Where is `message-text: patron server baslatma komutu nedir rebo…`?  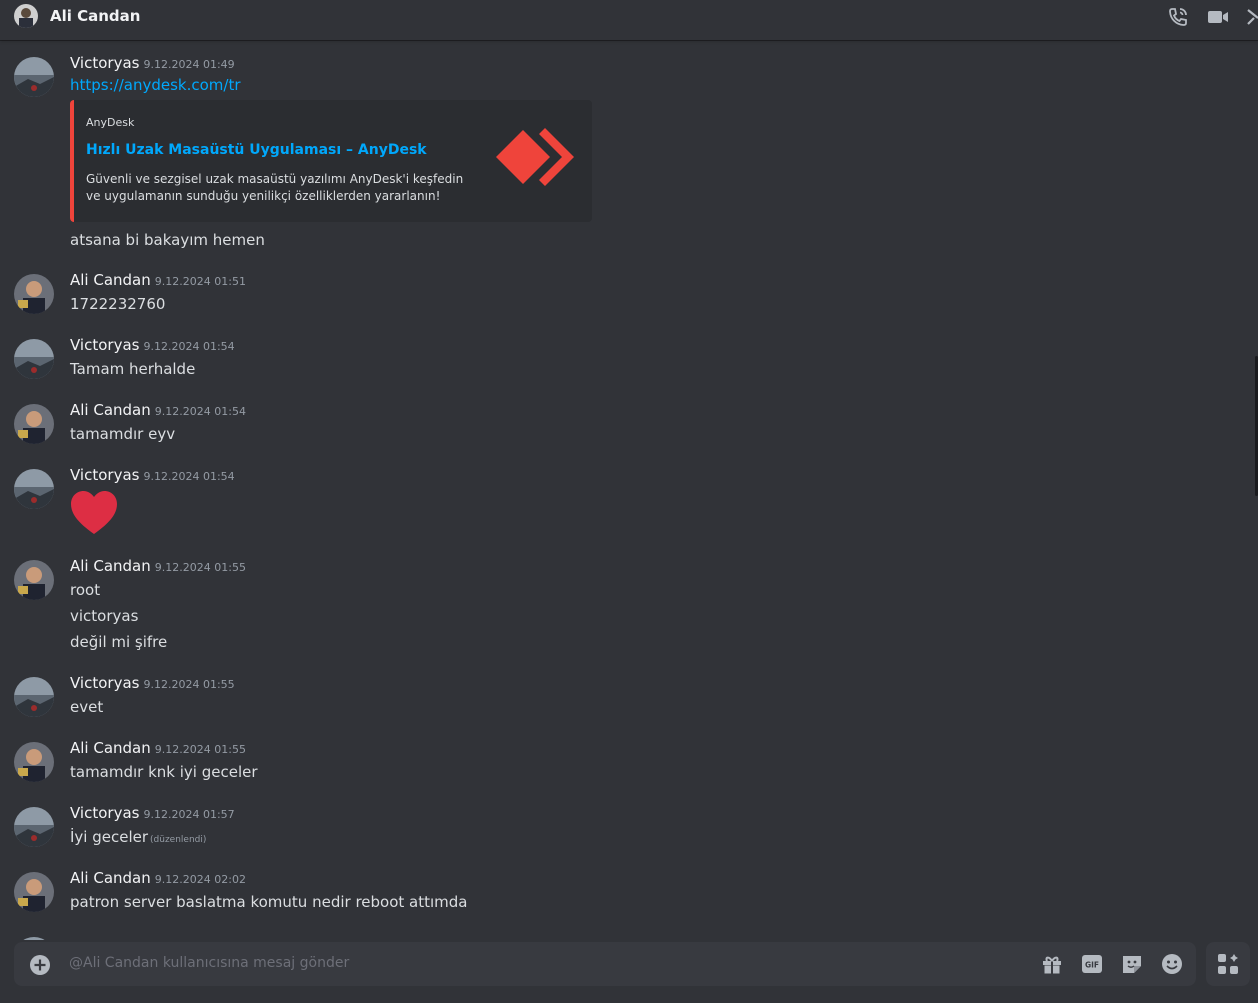
message-text: patron server baslatma komutu nedir rebo… is located at coordinates (269, 902).